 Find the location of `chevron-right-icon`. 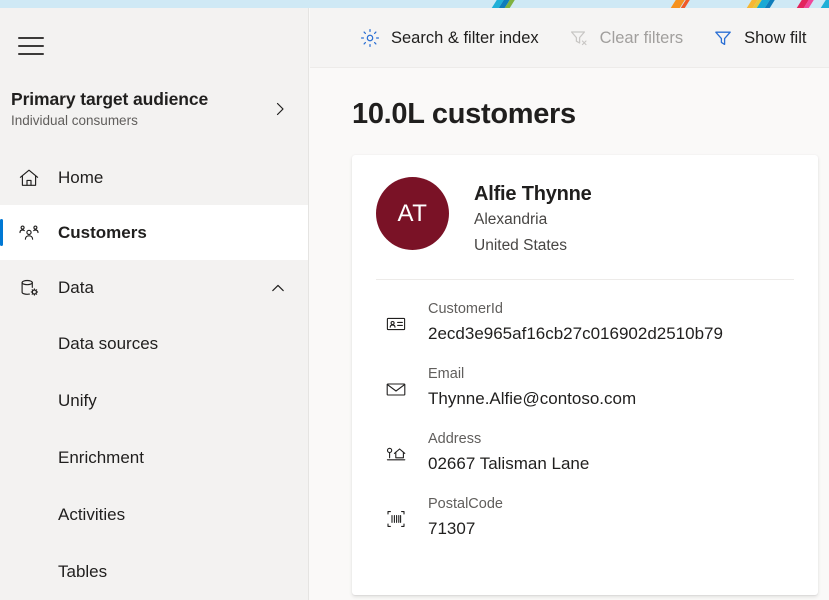

chevron-right-icon is located at coordinates (280, 109).